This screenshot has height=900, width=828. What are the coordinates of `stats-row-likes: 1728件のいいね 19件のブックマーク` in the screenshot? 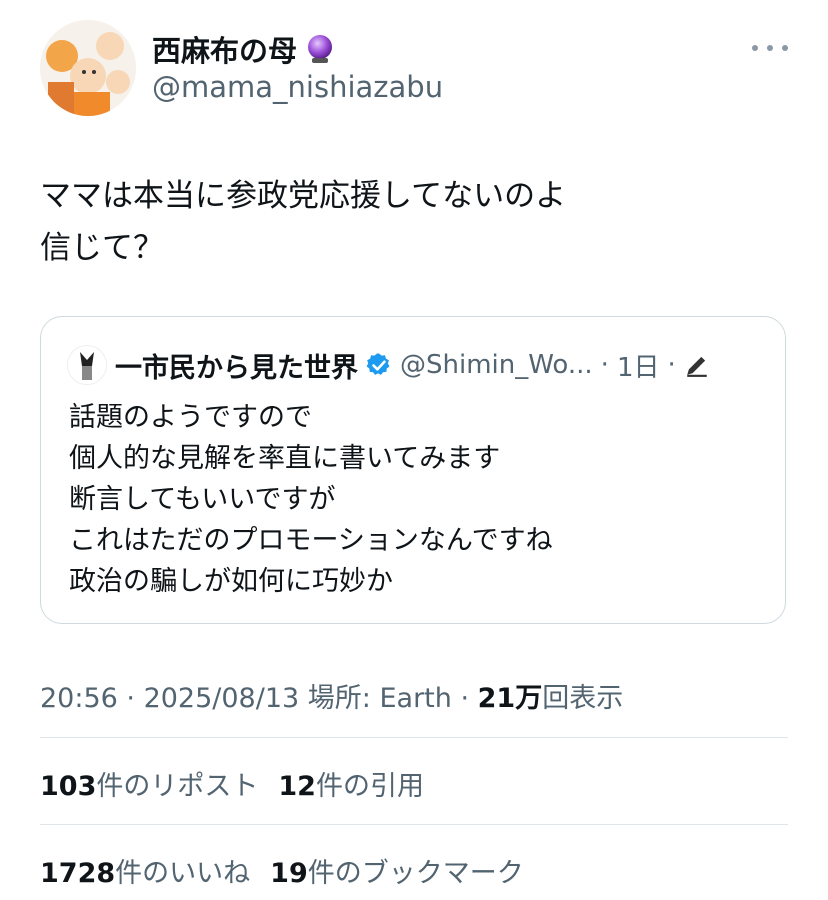 It's located at (282, 870).